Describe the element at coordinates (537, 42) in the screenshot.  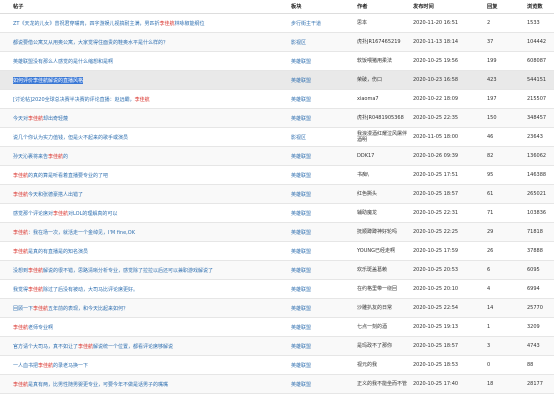
I see `view-count: 104442` at that location.